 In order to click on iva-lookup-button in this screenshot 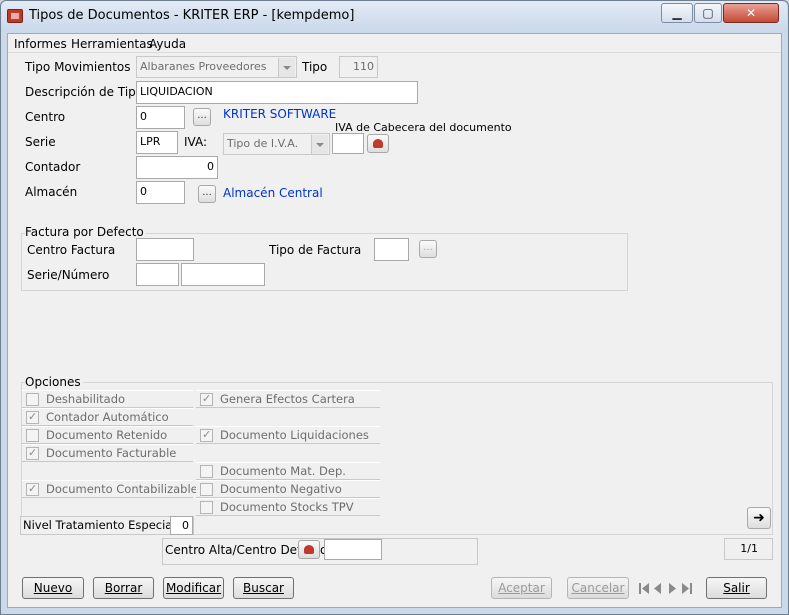, I will do `click(378, 143)`.